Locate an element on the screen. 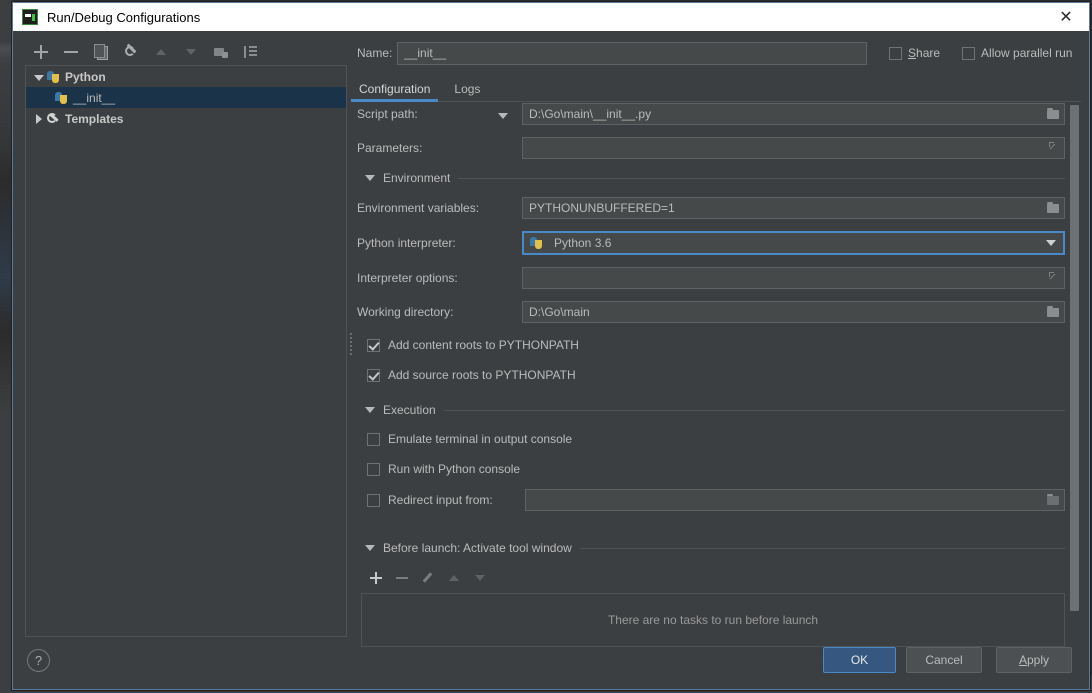 The image size is (1092, 693). environment-variables-input is located at coordinates (793, 208).